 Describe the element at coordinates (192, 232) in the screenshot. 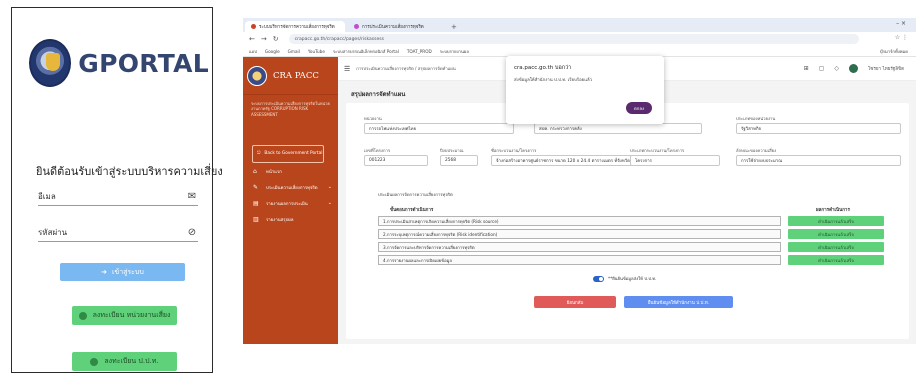

I see `eye-off-icon: ⊘` at that location.